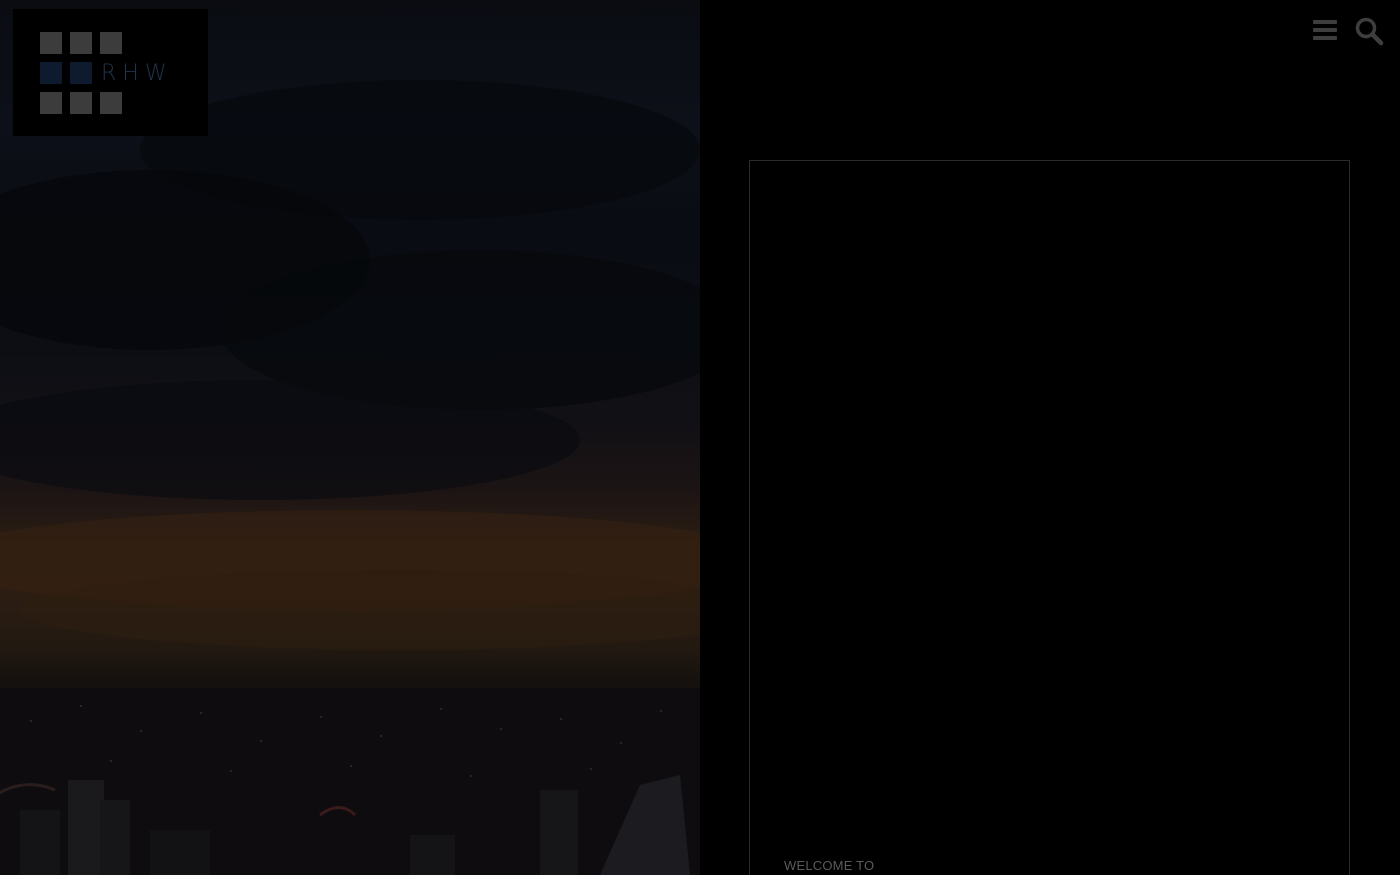 This screenshot has width=1400, height=875. What do you see at coordinates (1326, 30) in the screenshot?
I see `hamburger-menu-icon` at bounding box center [1326, 30].